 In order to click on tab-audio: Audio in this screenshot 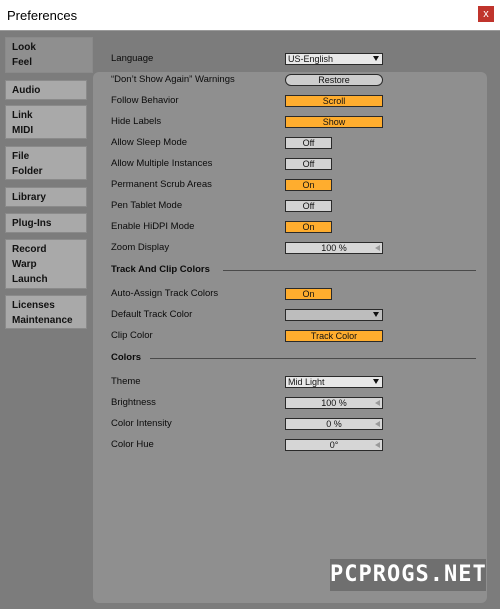, I will do `click(46, 90)`.